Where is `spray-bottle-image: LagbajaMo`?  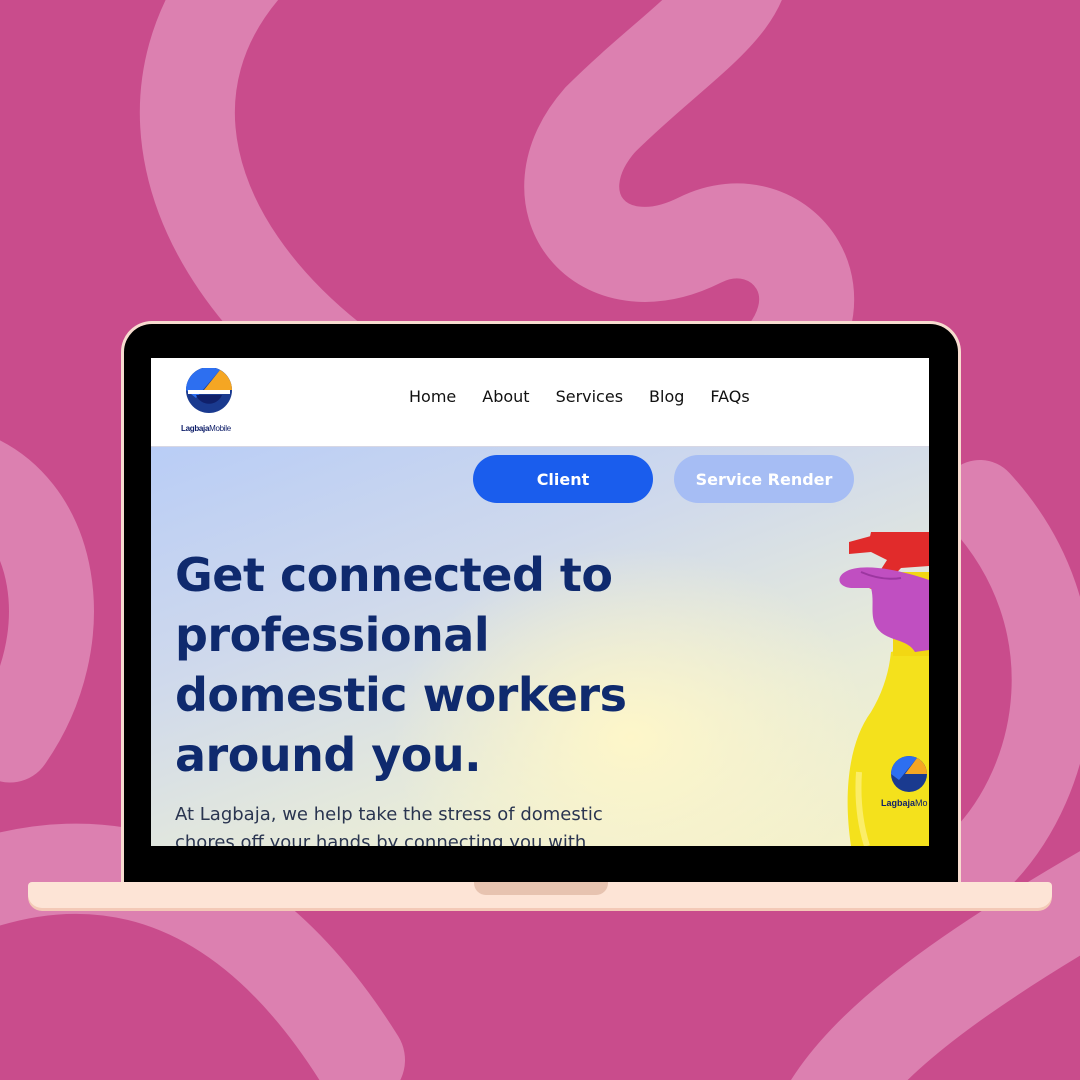
spray-bottle-image: LagbajaMo is located at coordinates (884, 689).